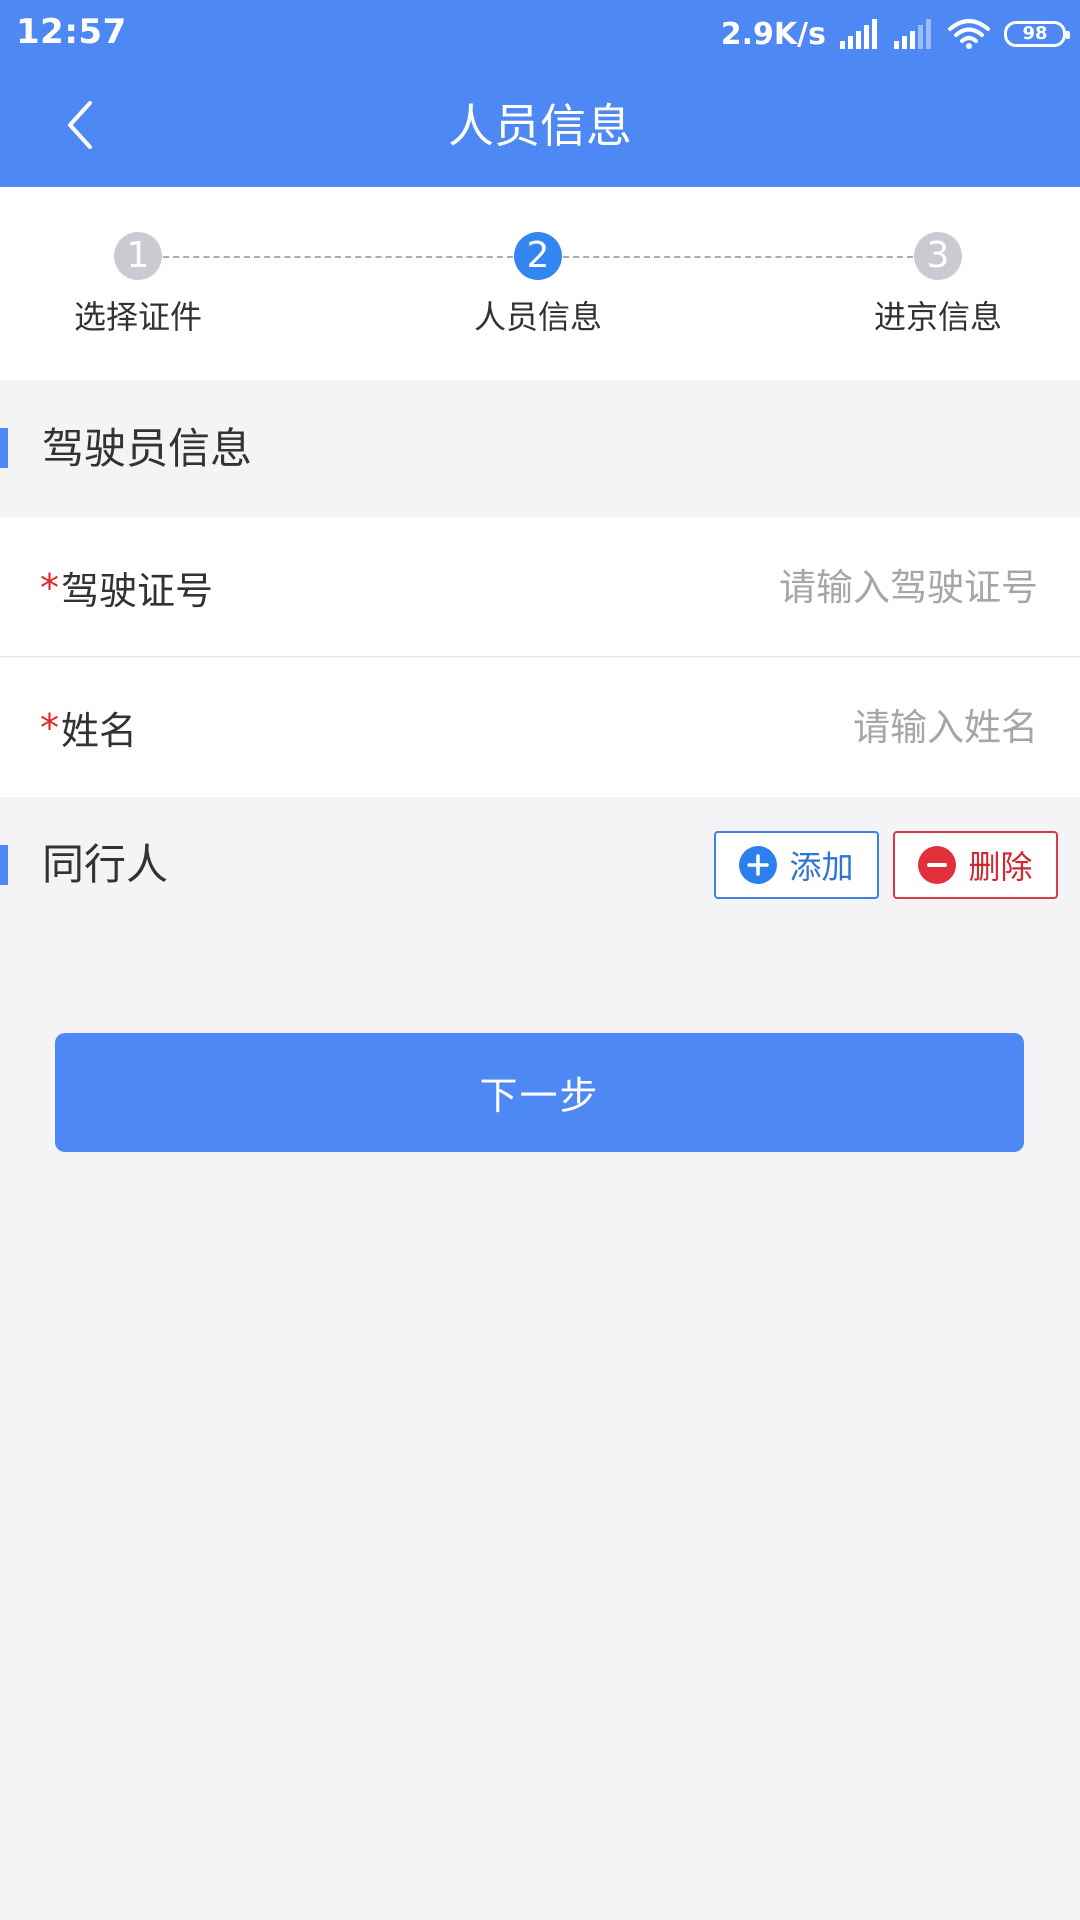 The height and width of the screenshot is (1920, 1080). I want to click on wifi-icon, so click(969, 34).